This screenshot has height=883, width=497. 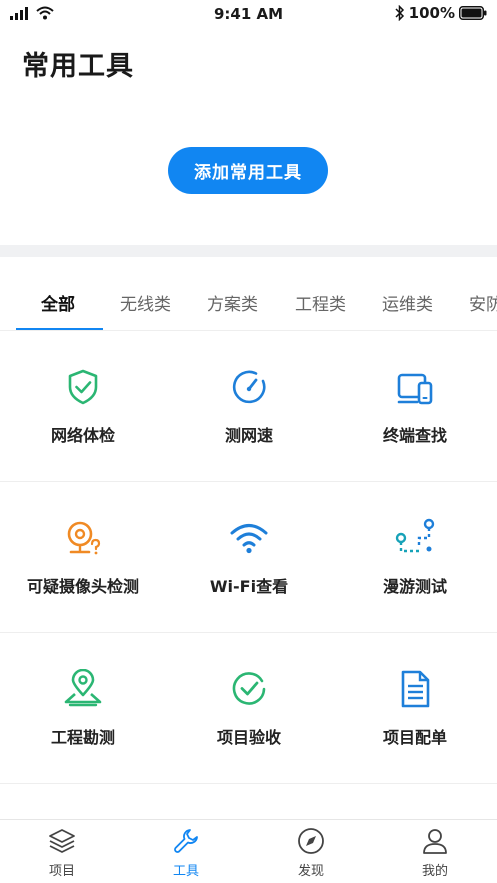 I want to click on camera-question-icon, so click(x=84, y=538).